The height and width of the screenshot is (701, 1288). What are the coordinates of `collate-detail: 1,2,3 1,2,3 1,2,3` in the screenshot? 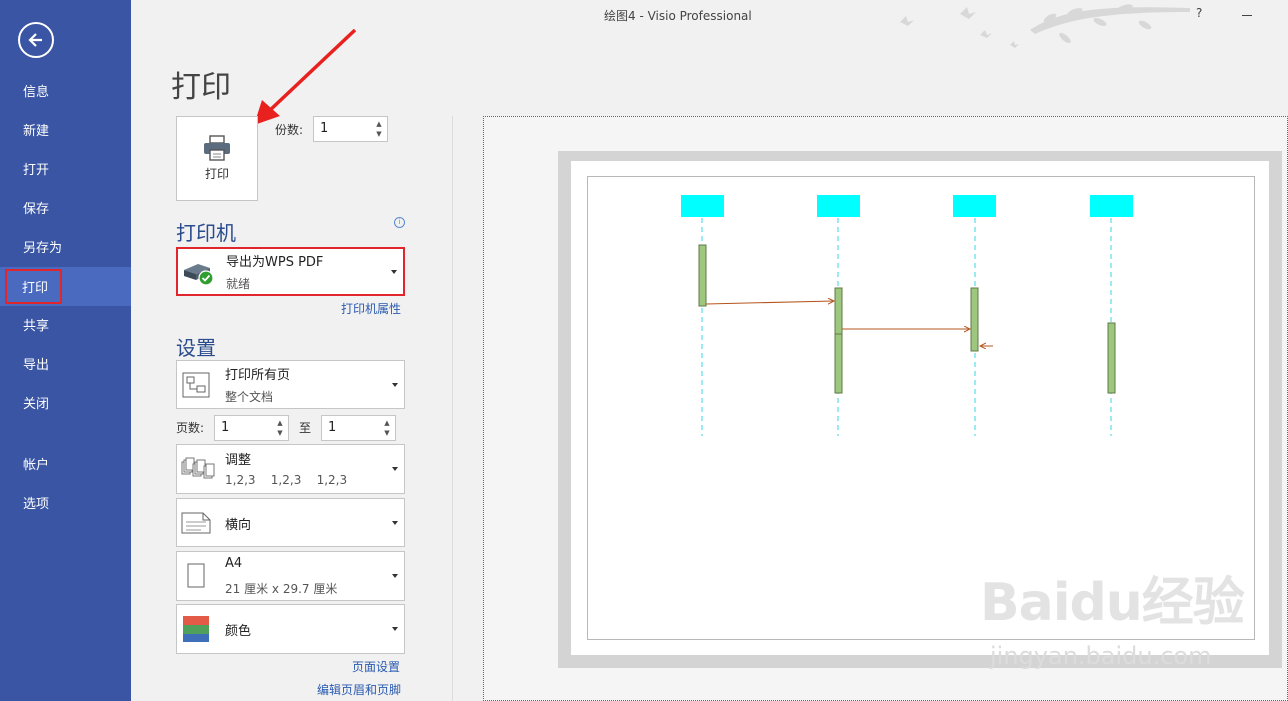 It's located at (286, 480).